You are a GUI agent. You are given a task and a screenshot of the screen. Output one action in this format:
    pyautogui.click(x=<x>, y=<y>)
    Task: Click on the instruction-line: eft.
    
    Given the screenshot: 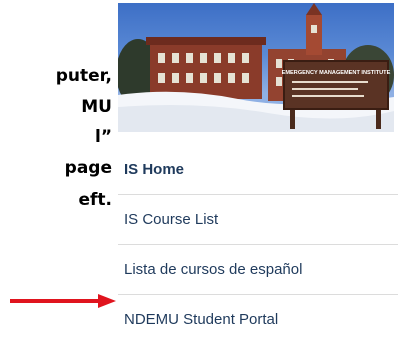 What is the action you would take?
    pyautogui.click(x=95, y=200)
    